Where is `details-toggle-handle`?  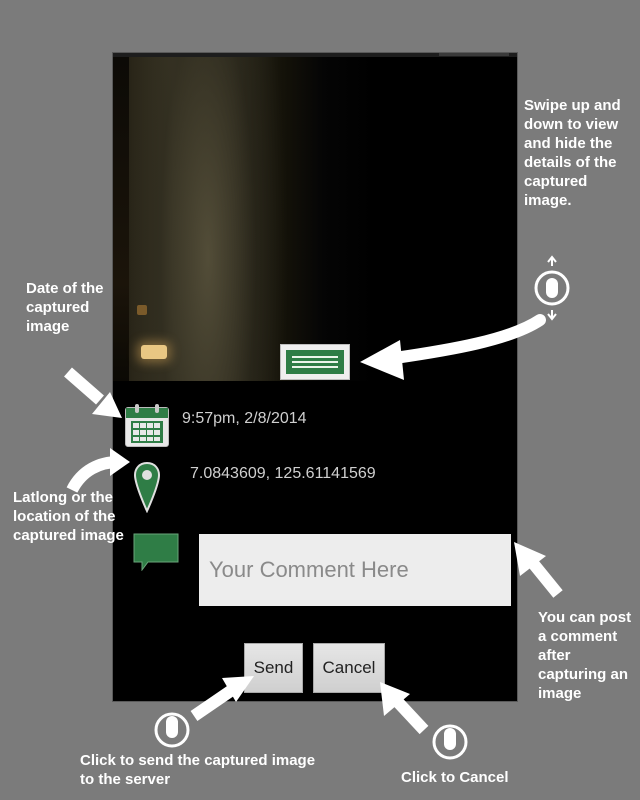 details-toggle-handle is located at coordinates (315, 362).